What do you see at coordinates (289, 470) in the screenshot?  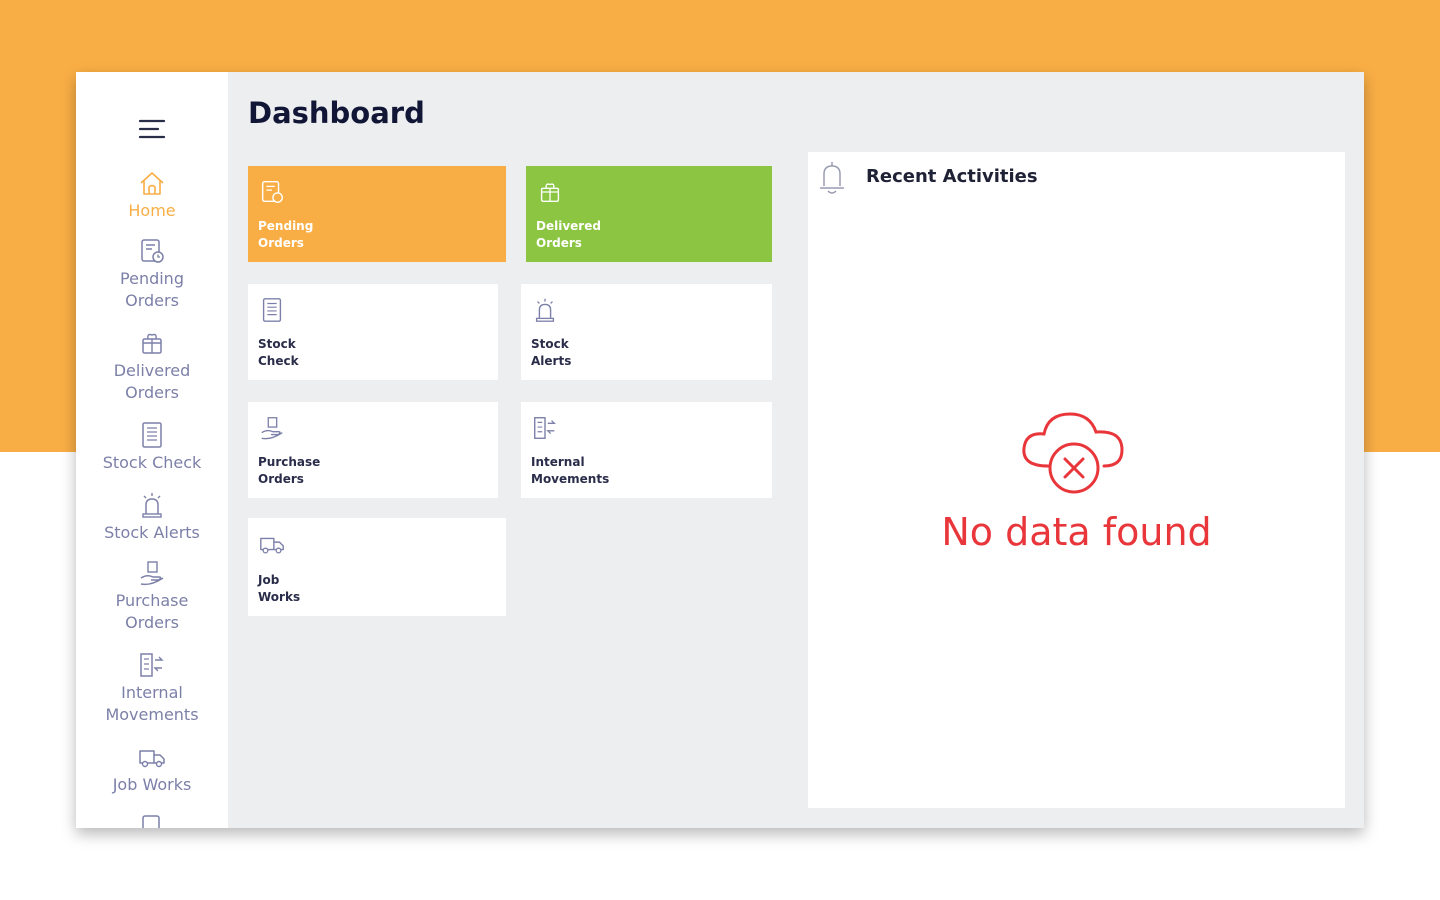 I see `tile-label: Purchase Orders` at bounding box center [289, 470].